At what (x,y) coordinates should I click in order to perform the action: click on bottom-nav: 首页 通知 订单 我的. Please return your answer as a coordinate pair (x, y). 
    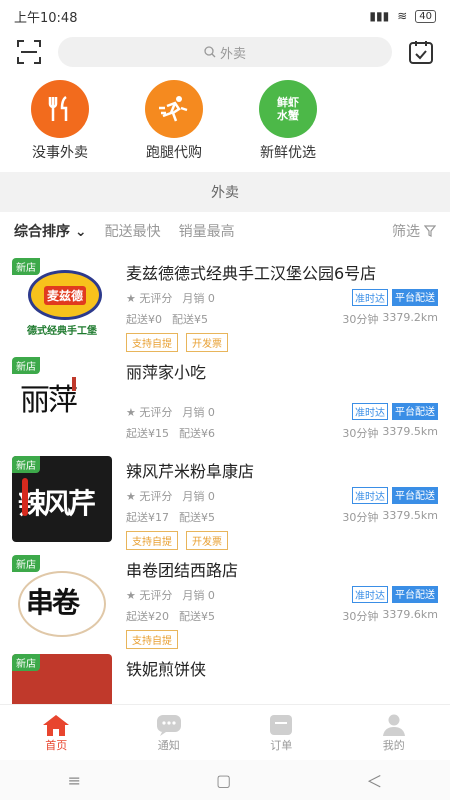
    Looking at the image, I should click on (225, 732).